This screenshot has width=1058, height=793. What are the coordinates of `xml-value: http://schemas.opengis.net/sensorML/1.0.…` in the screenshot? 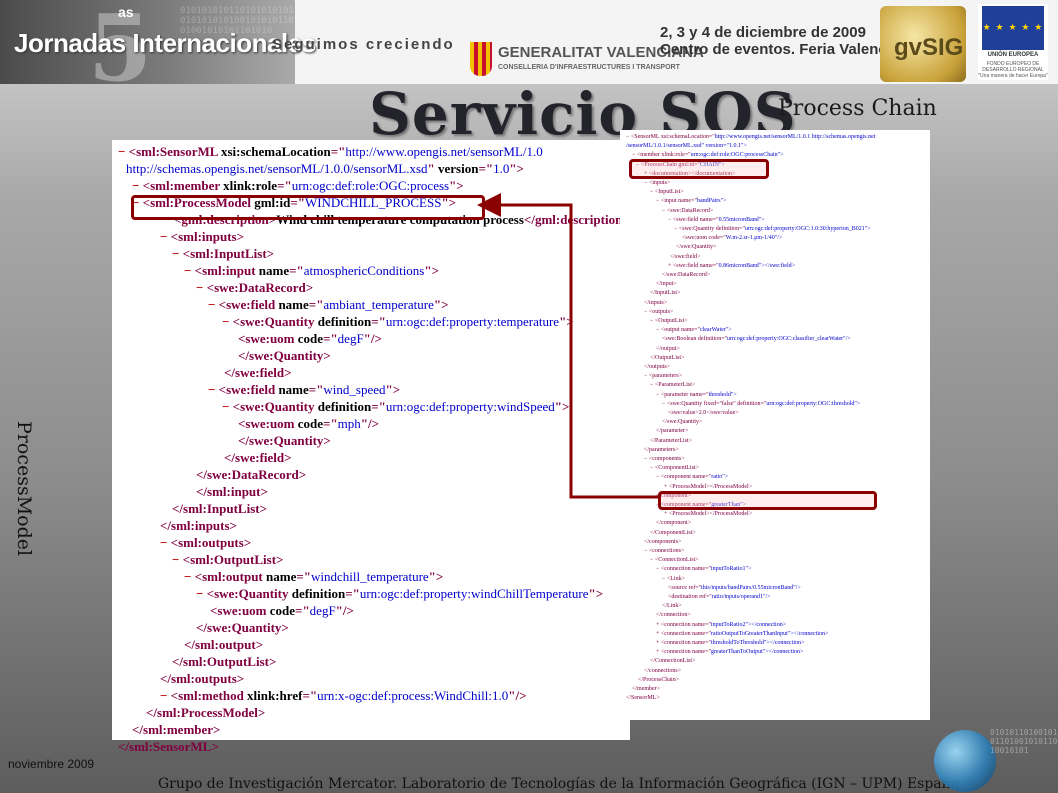 It's located at (277, 168).